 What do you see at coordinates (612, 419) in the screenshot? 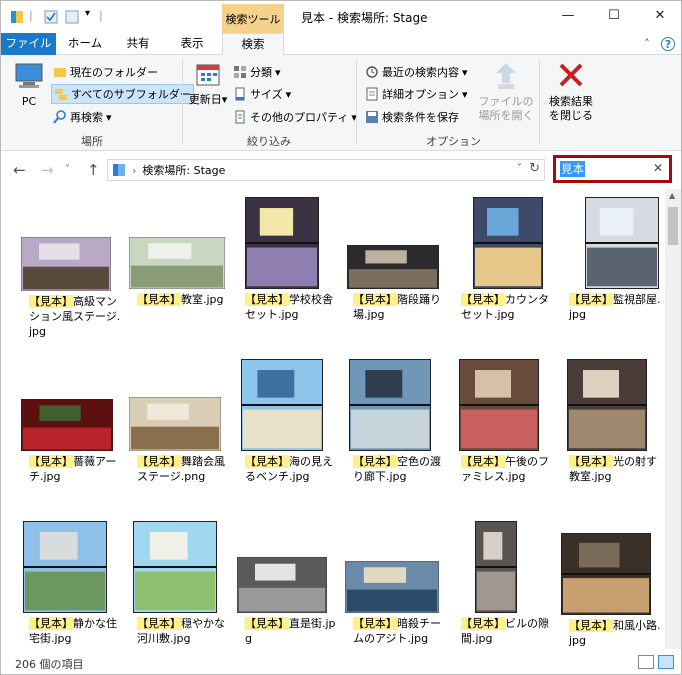
I see `file-item: 【見本】和風小路.jpg` at bounding box center [612, 419].